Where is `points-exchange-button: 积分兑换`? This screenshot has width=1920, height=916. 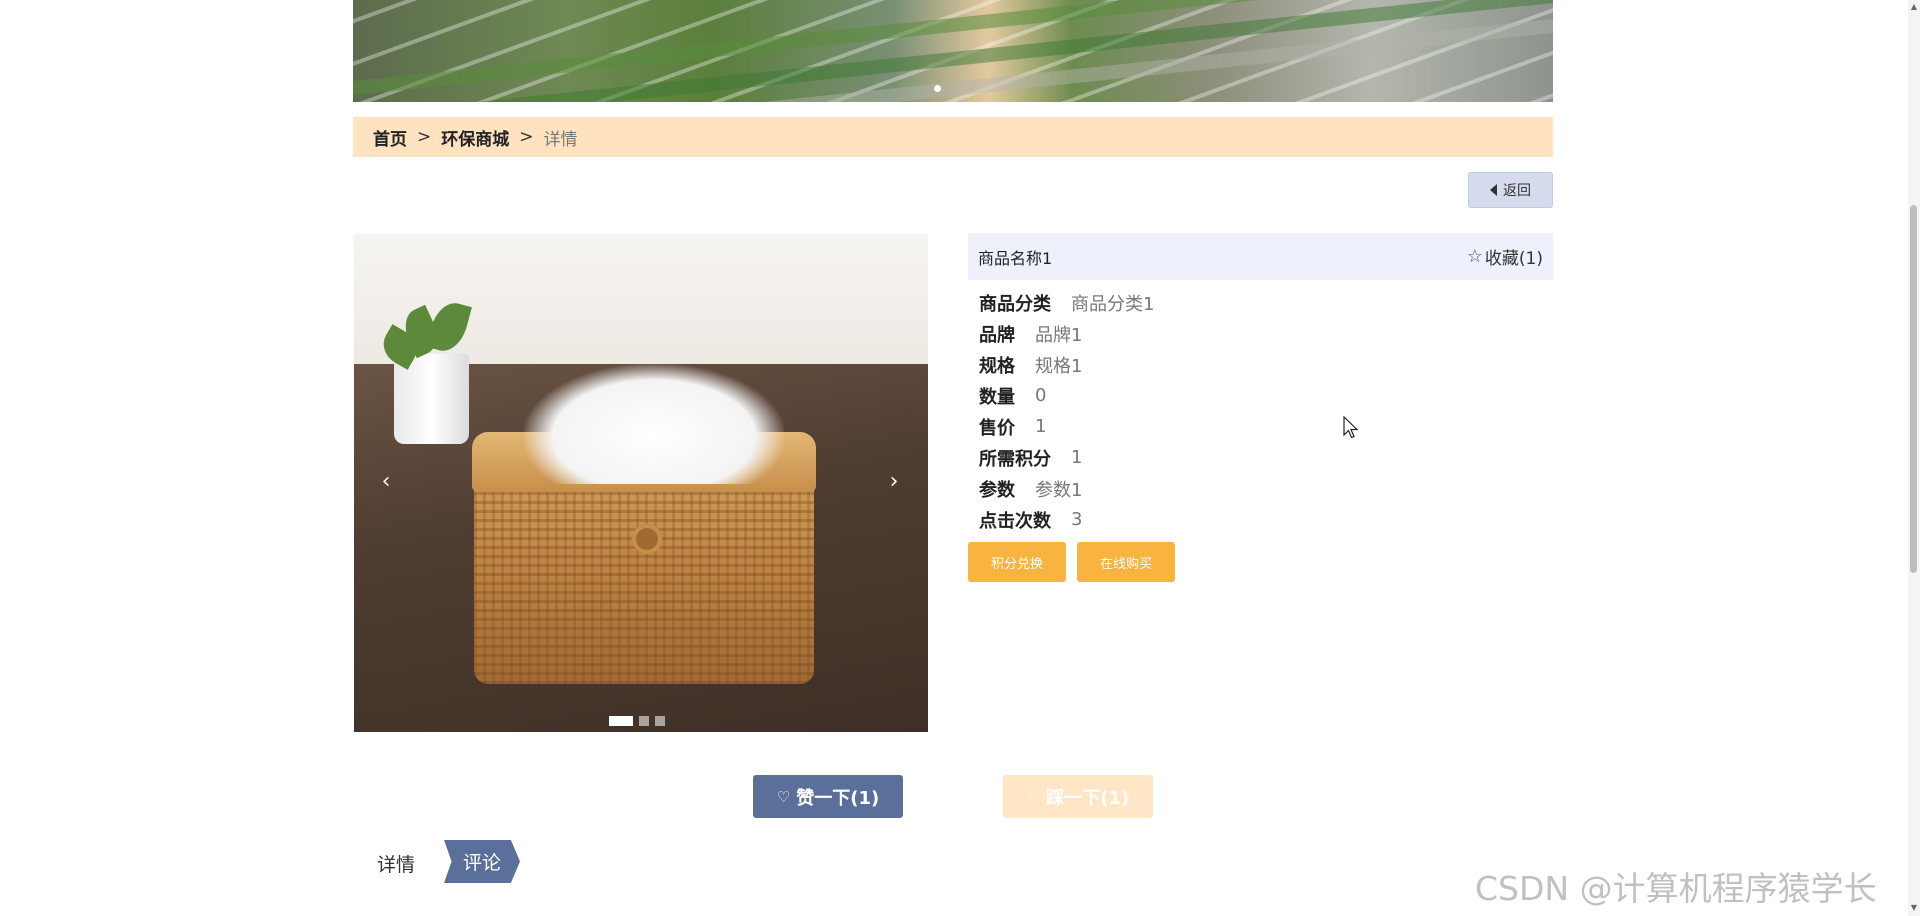
points-exchange-button: 积分兑换 is located at coordinates (1017, 562).